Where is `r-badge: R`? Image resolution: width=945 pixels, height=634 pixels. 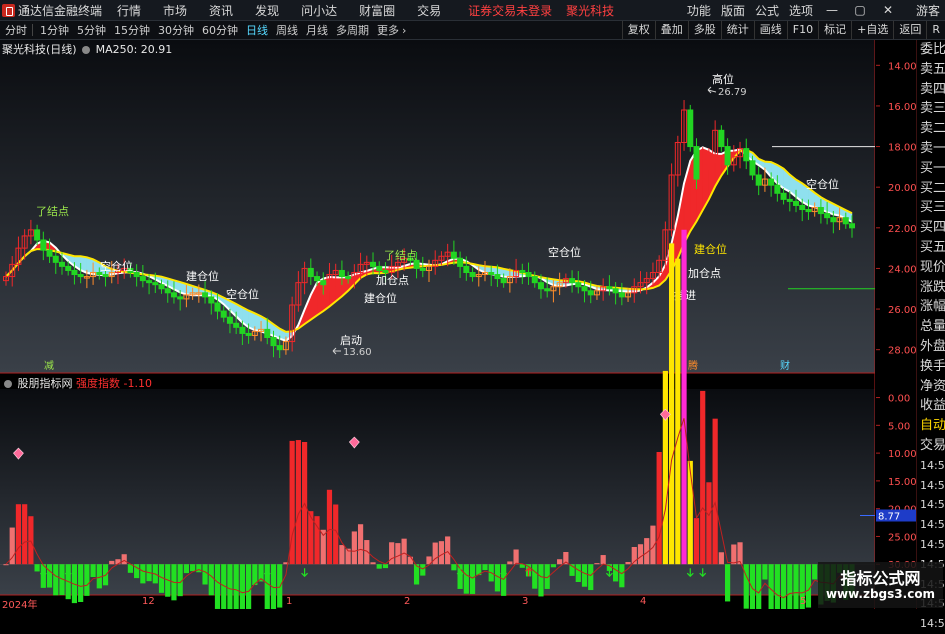 r-badge: R is located at coordinates (935, 30).